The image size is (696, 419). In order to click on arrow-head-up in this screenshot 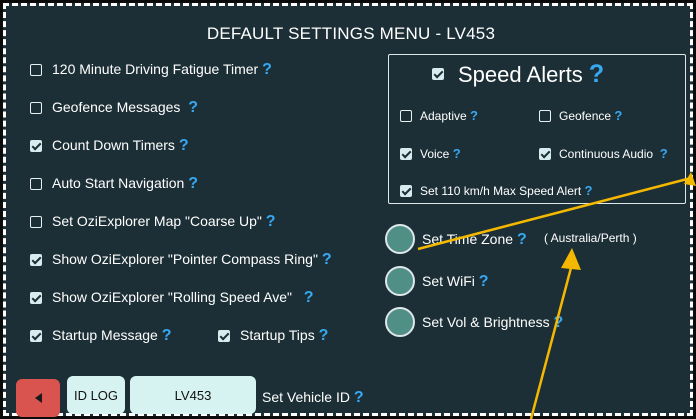, I will do `click(571, 259)`.